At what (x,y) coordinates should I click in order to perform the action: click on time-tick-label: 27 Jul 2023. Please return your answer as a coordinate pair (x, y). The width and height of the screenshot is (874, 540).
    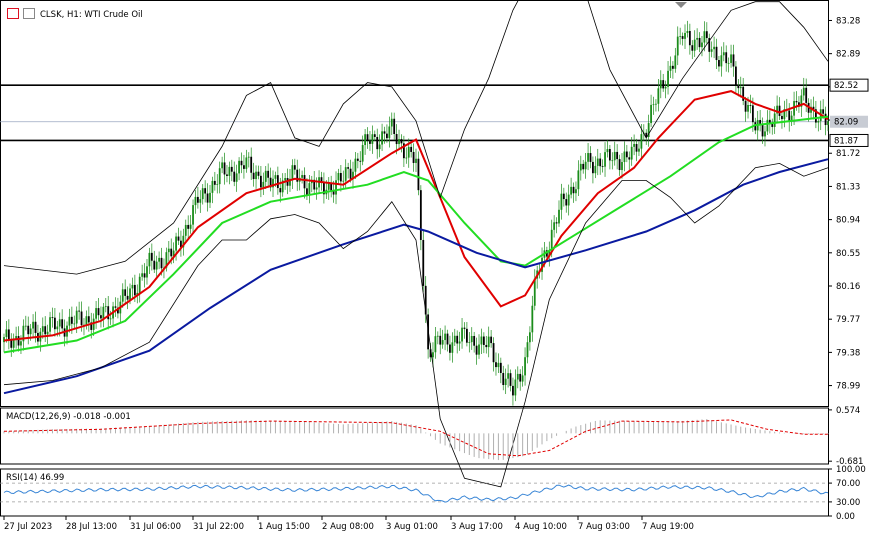
    Looking at the image, I should click on (28, 527).